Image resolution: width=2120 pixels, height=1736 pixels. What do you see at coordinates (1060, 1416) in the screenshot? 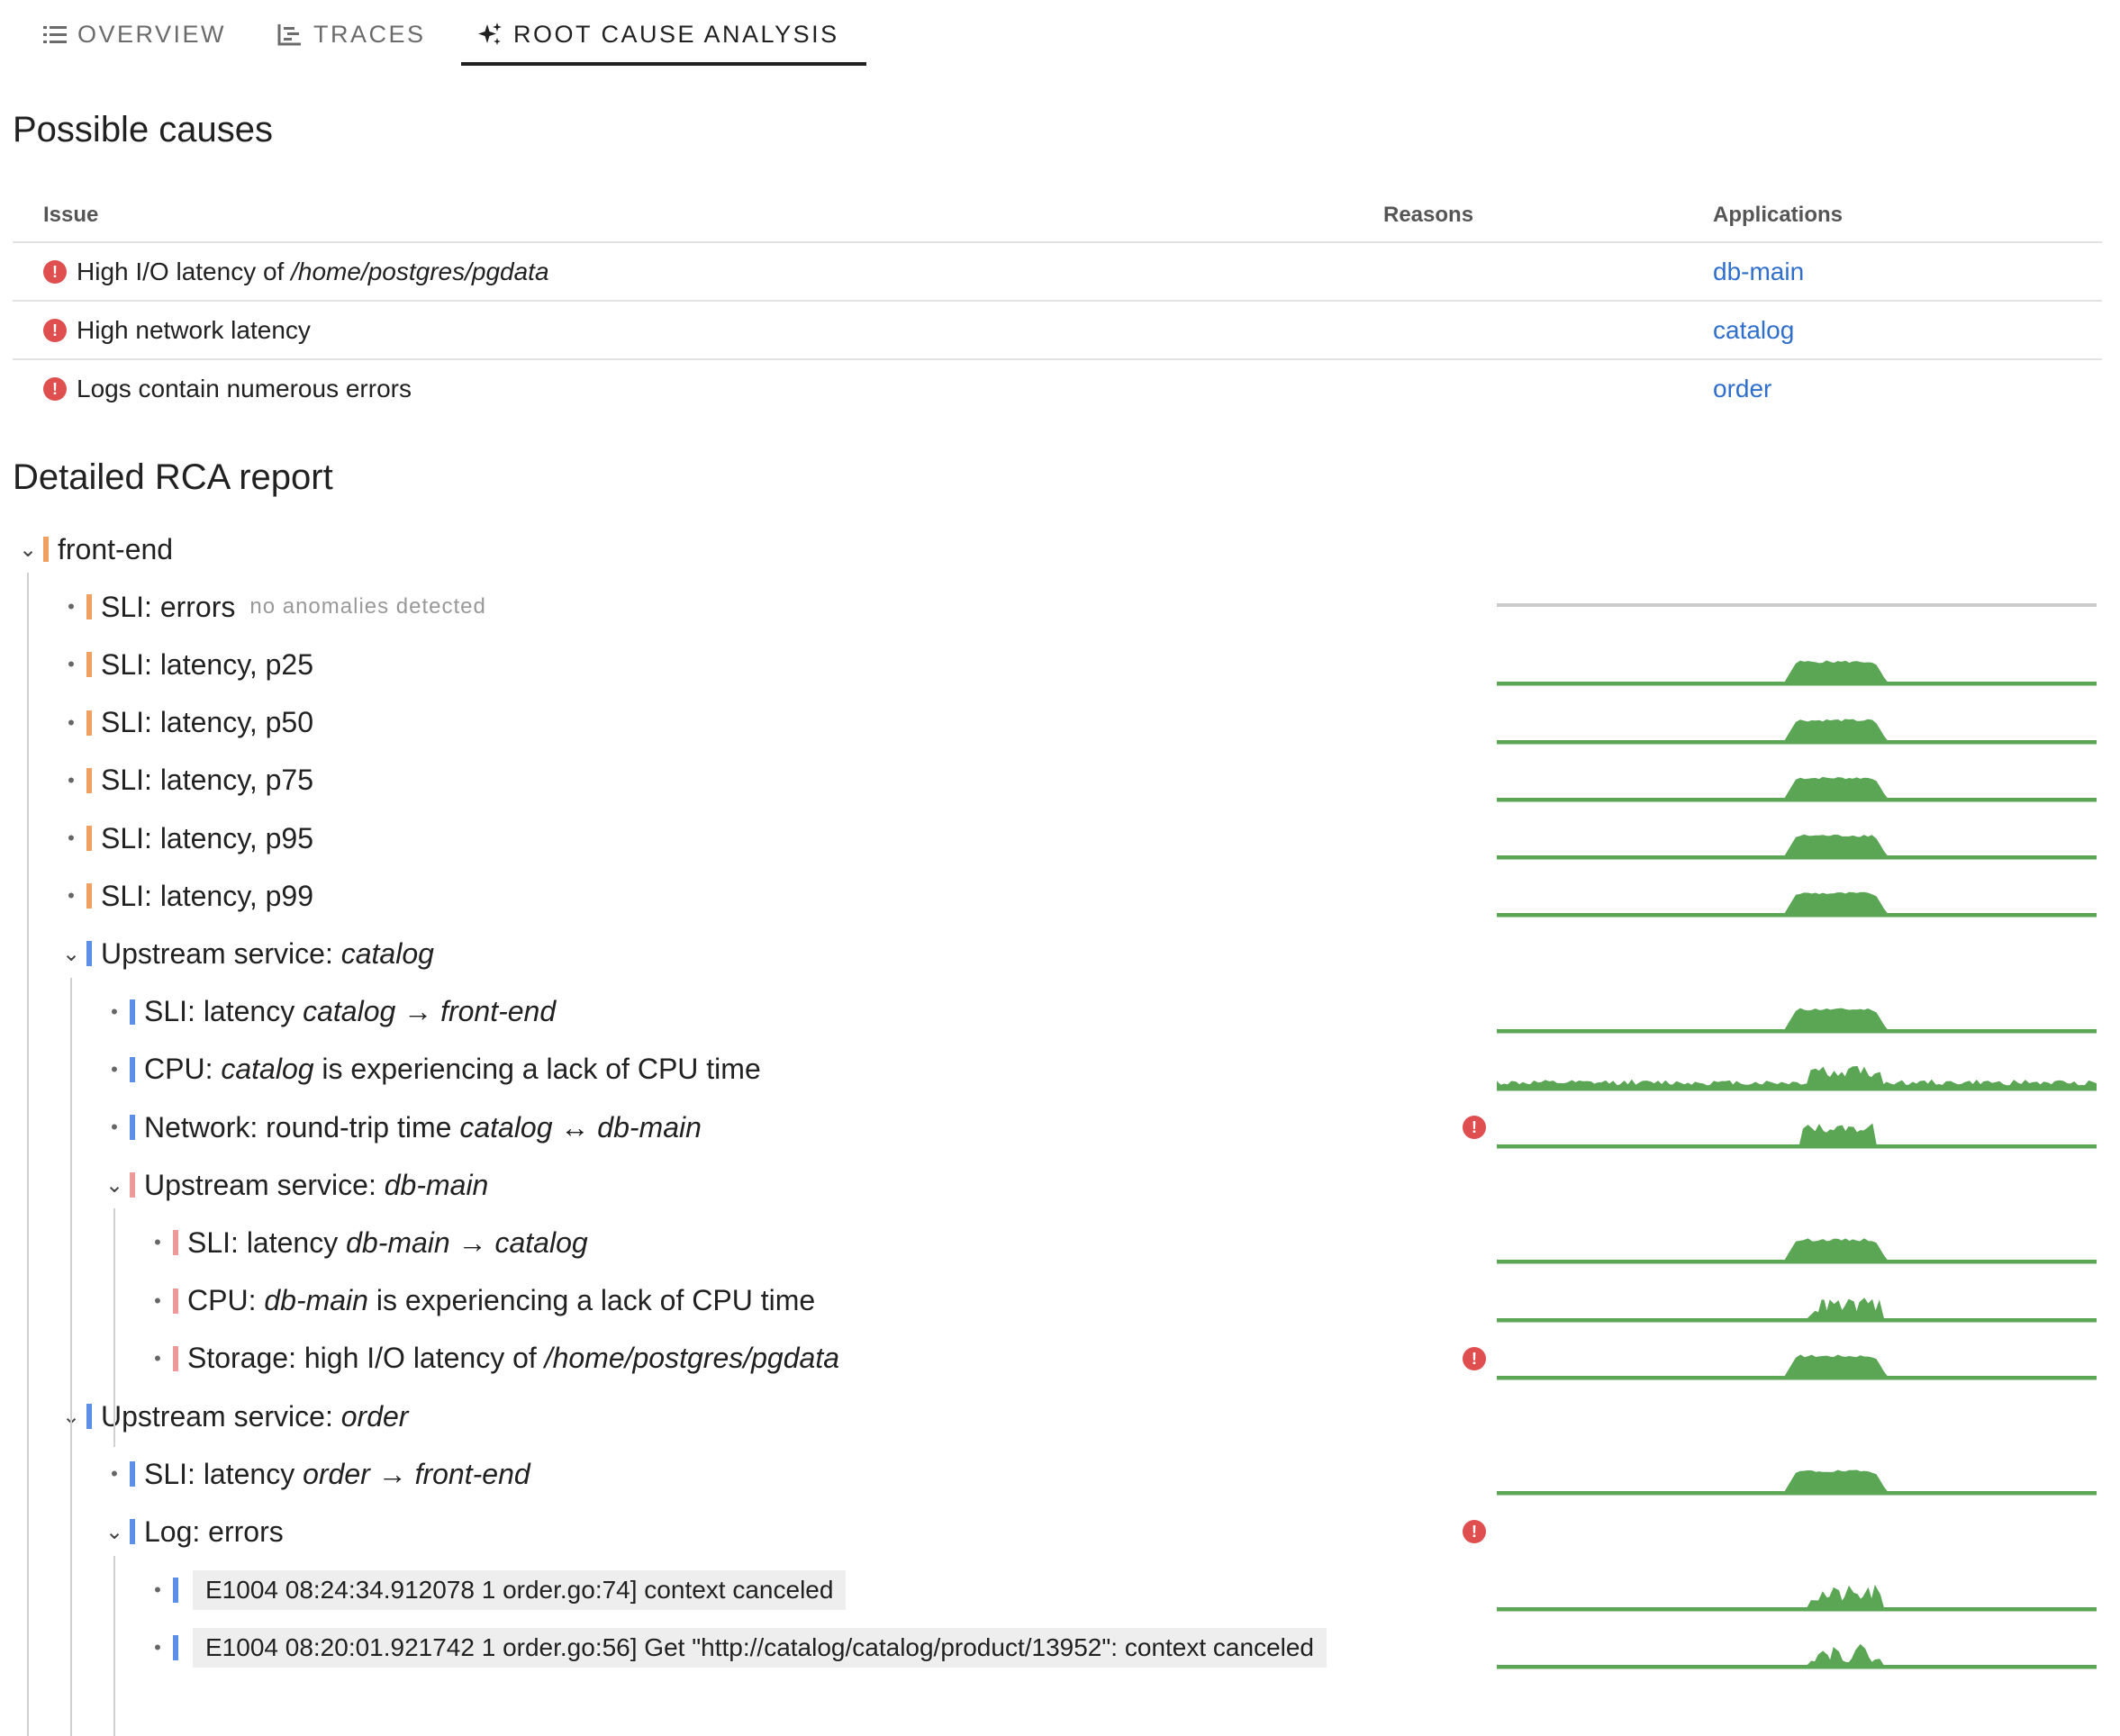
I see `tree-row: ⌄Upstream service: order` at bounding box center [1060, 1416].